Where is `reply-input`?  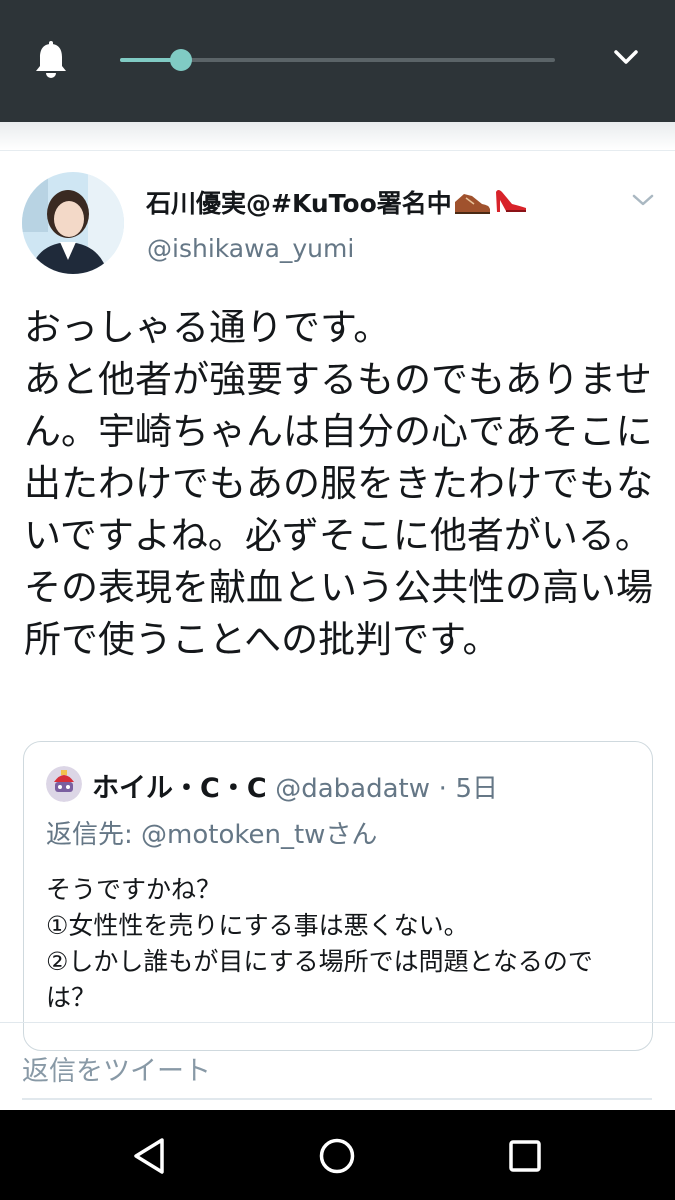 reply-input is located at coordinates (337, 1072).